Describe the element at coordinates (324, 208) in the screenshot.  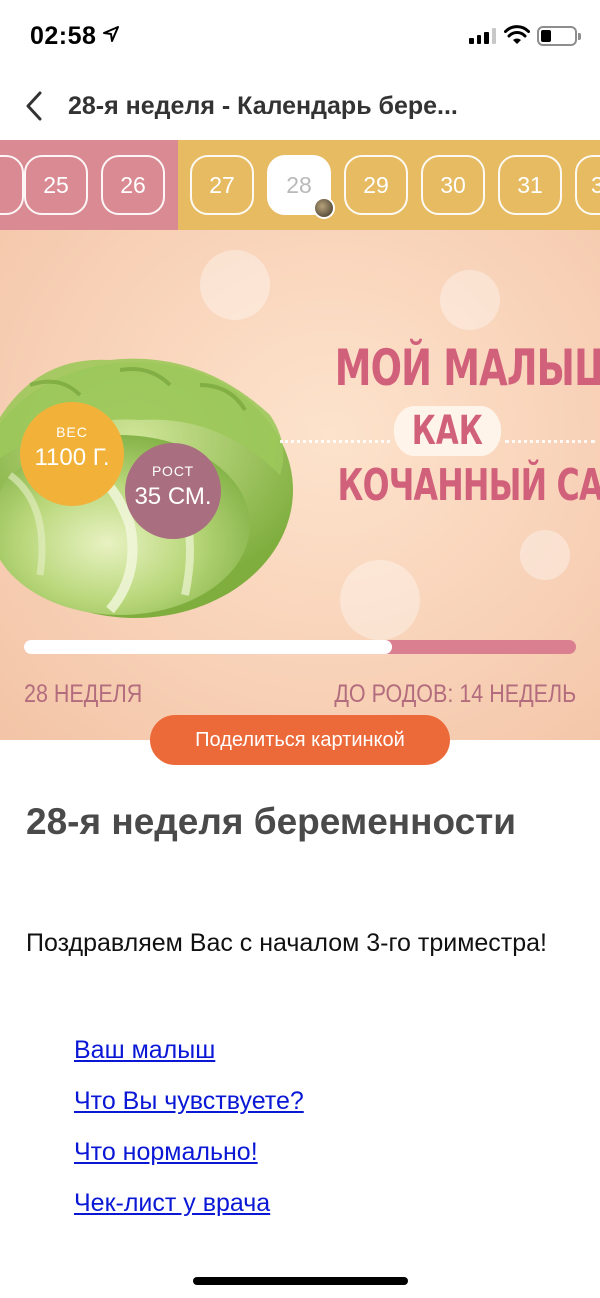
I see `avatar` at that location.